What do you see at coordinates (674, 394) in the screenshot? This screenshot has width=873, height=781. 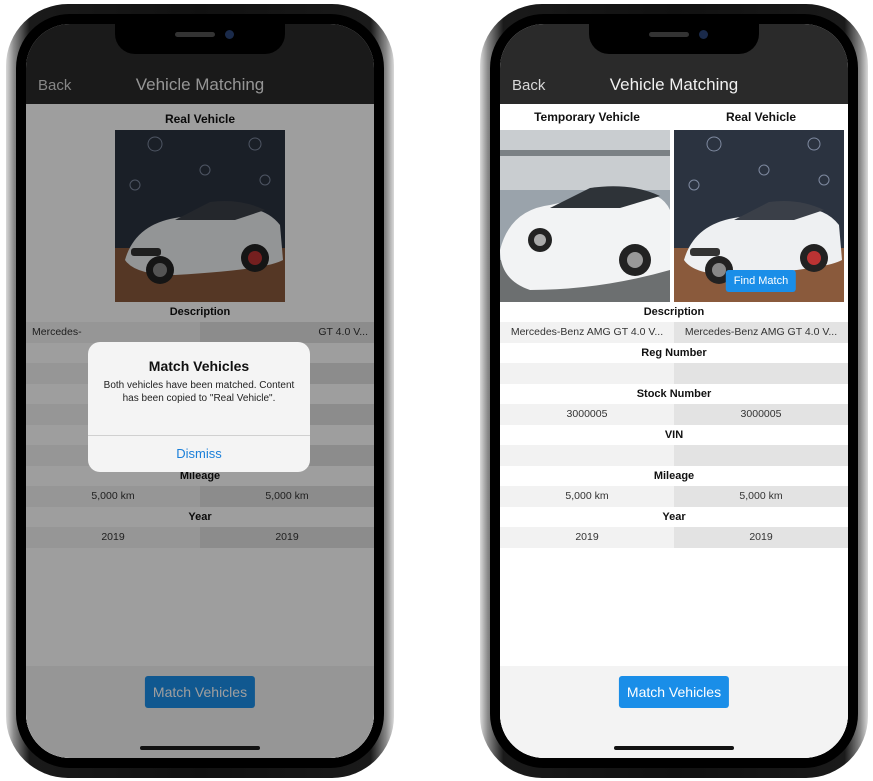 I see `label-stock: Stock Number` at bounding box center [674, 394].